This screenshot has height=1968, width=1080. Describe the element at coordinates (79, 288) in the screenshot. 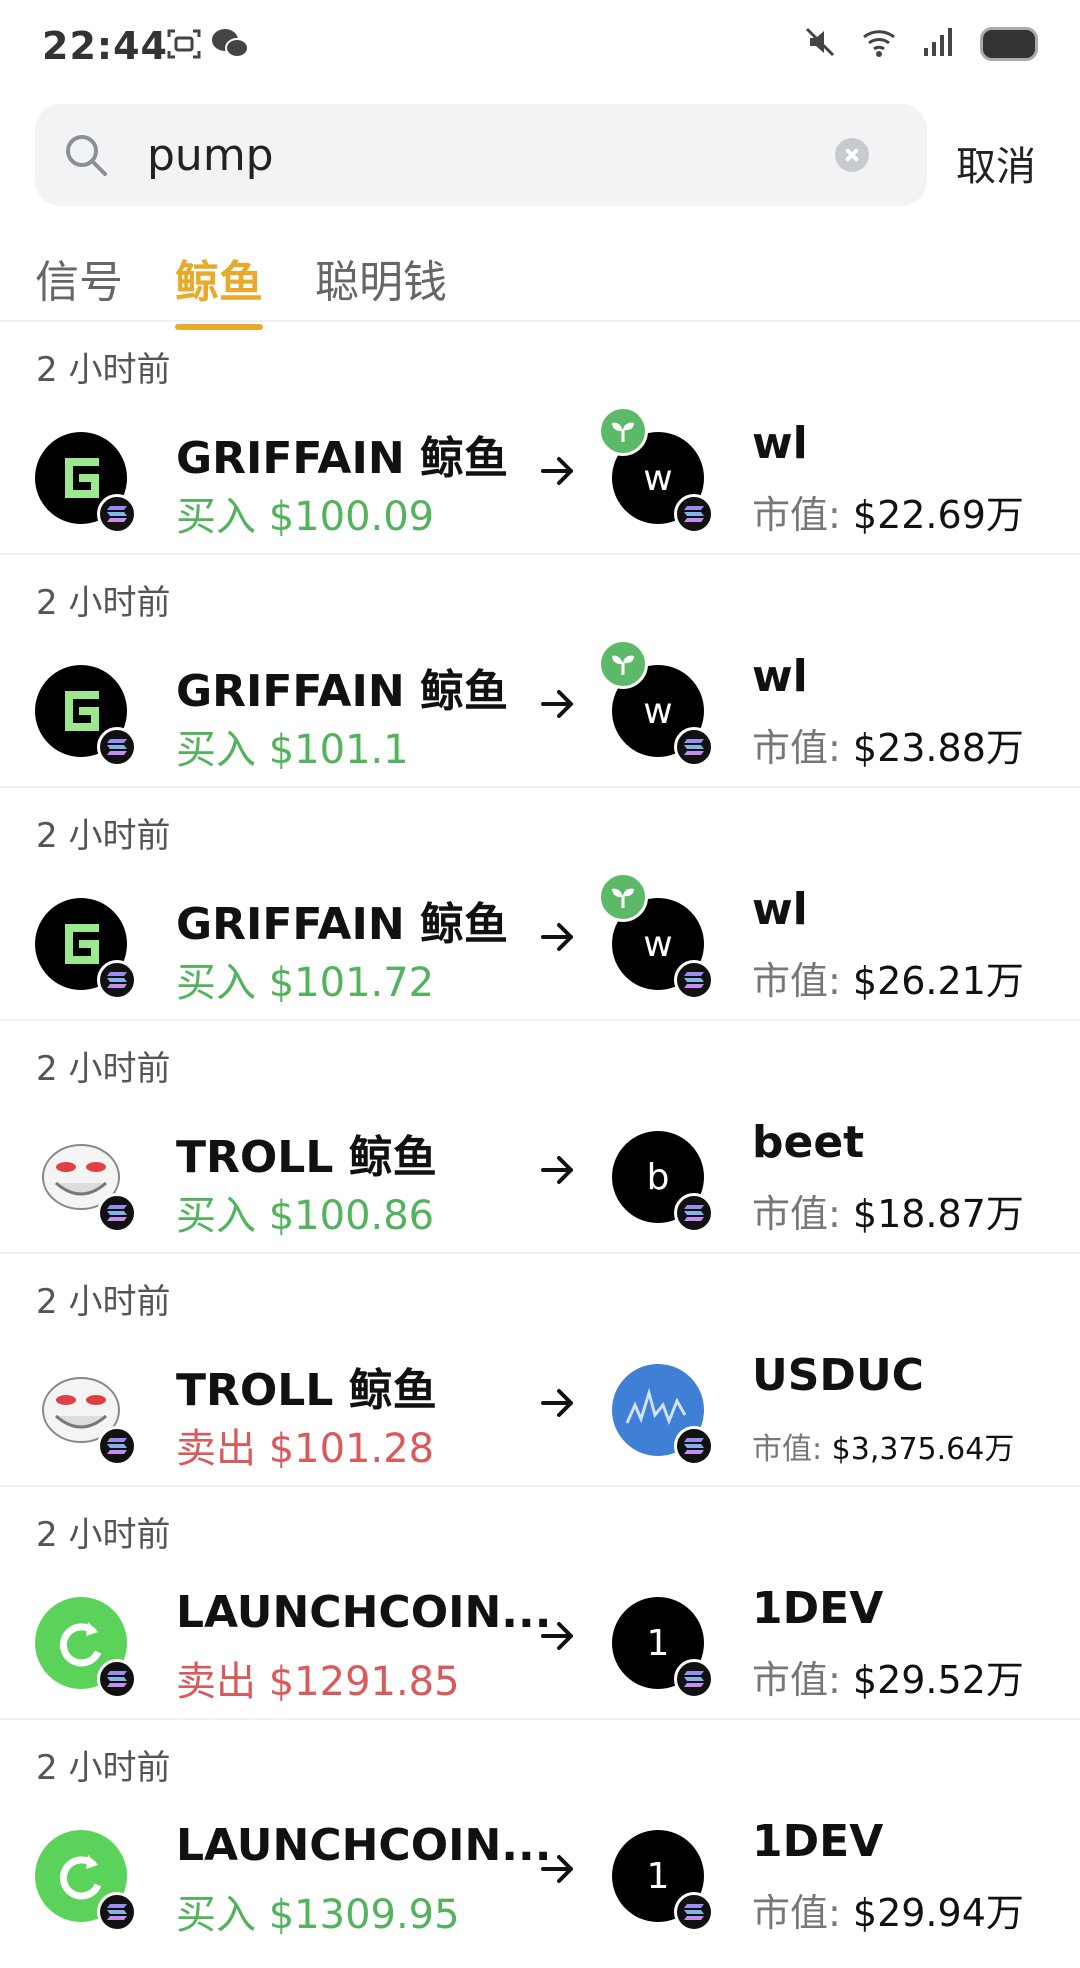

I see `tab-signals: 信号` at that location.